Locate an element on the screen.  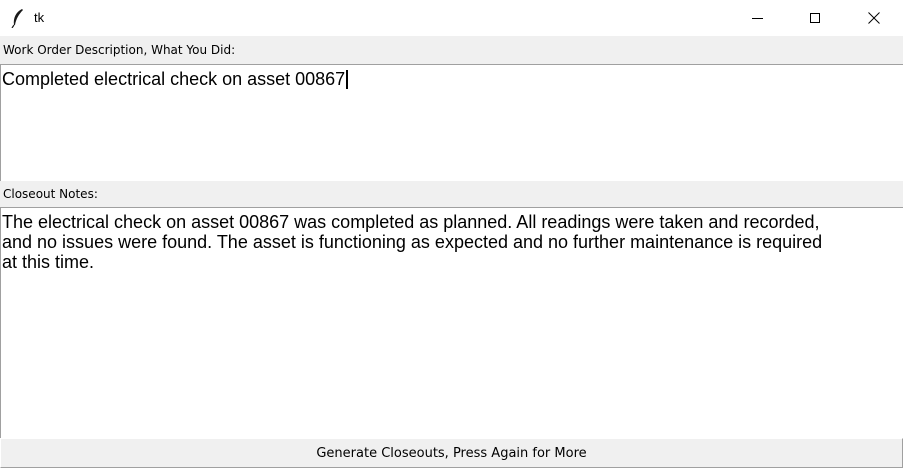
maximize-button is located at coordinates (815, 18).